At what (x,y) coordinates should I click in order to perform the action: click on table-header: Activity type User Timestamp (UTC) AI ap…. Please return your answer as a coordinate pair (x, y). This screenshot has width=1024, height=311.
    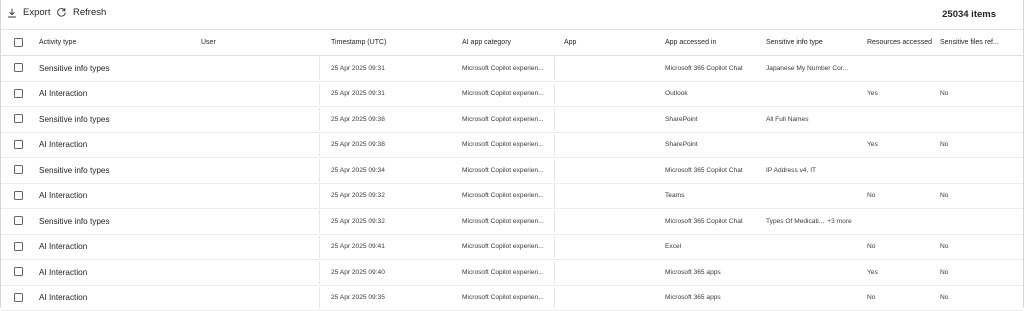
    Looking at the image, I should click on (512, 42).